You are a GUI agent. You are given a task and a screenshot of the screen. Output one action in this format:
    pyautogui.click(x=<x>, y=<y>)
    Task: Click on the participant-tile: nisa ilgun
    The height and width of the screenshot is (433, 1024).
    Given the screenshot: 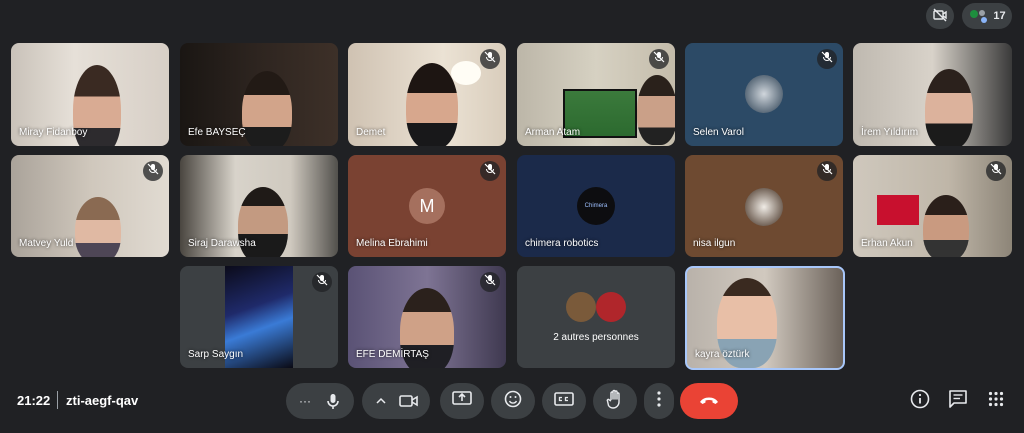 What is the action you would take?
    pyautogui.click(x=764, y=206)
    